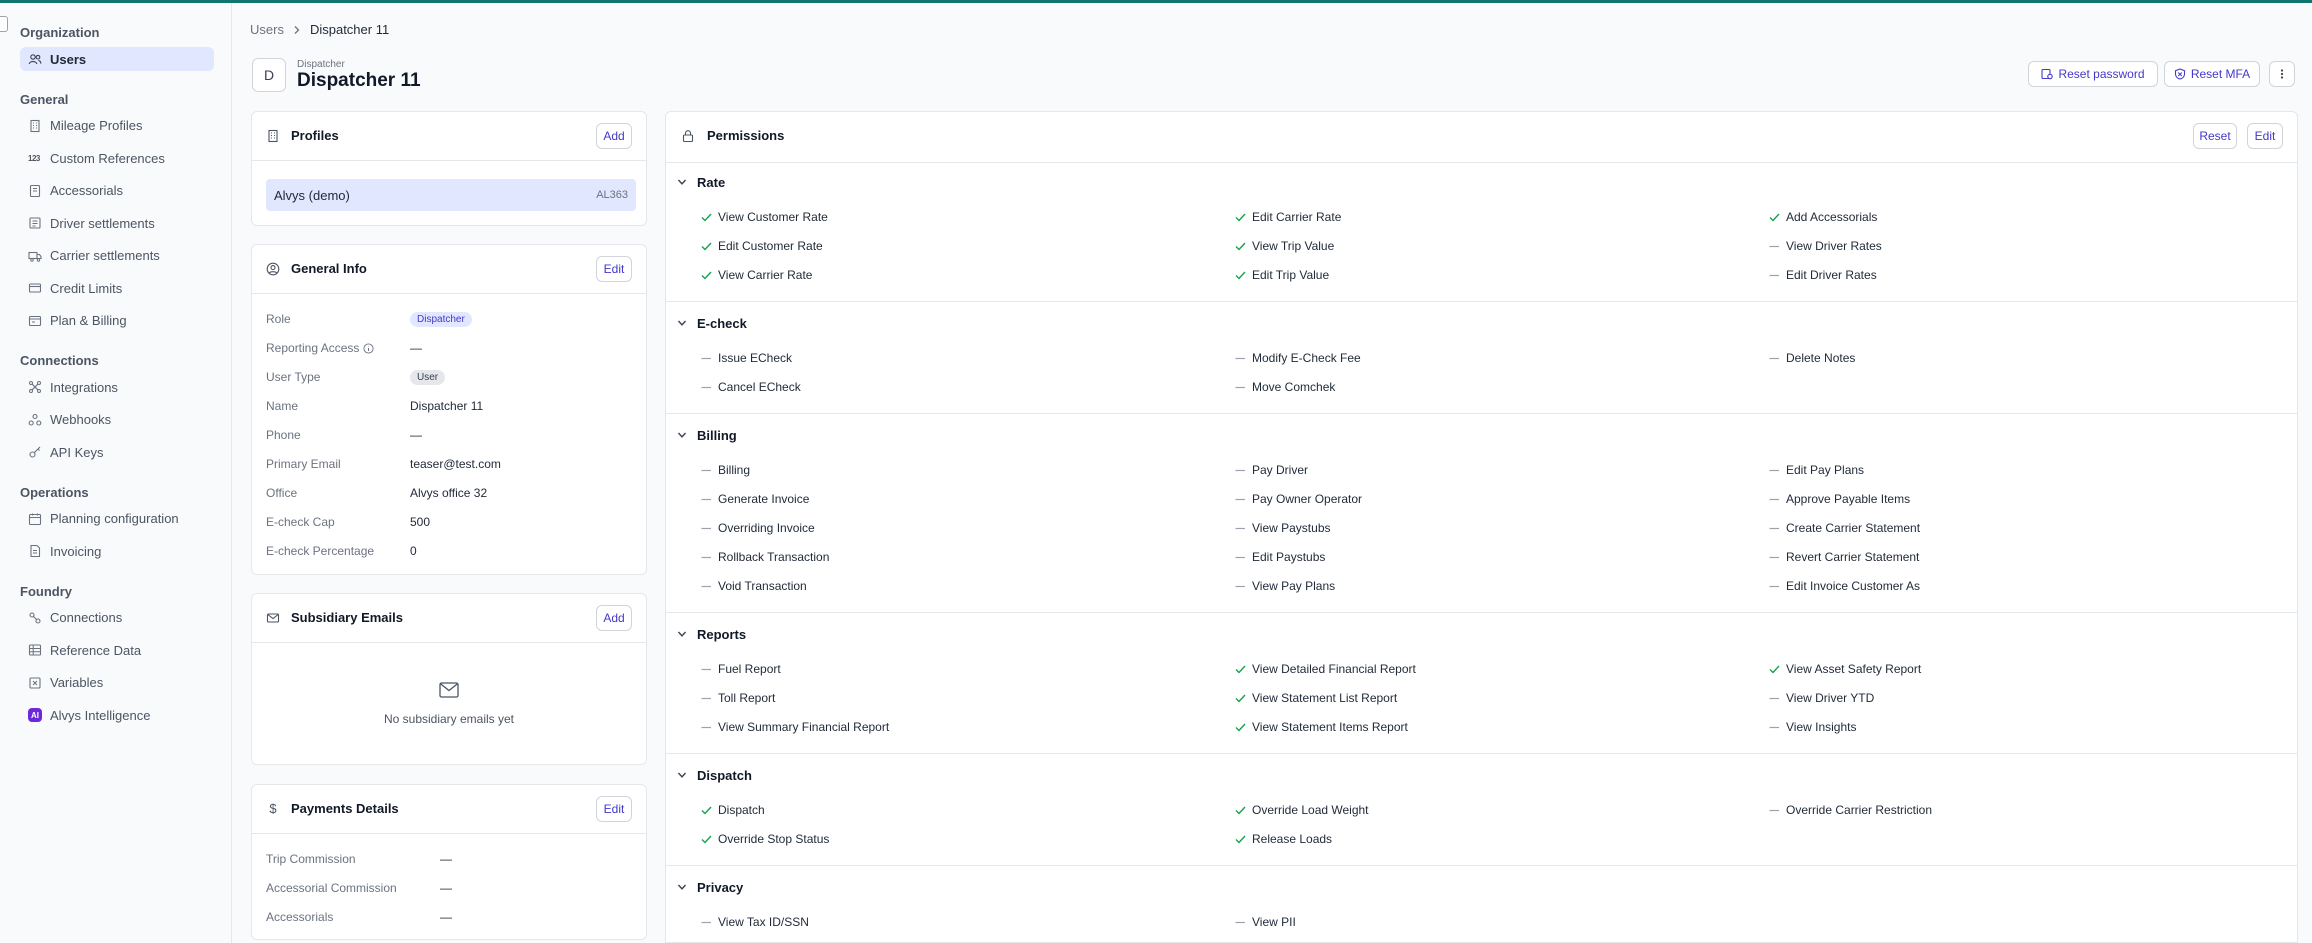 This screenshot has width=2312, height=943. I want to click on permission-item: Override Carrier Restriction, so click(1850, 810).